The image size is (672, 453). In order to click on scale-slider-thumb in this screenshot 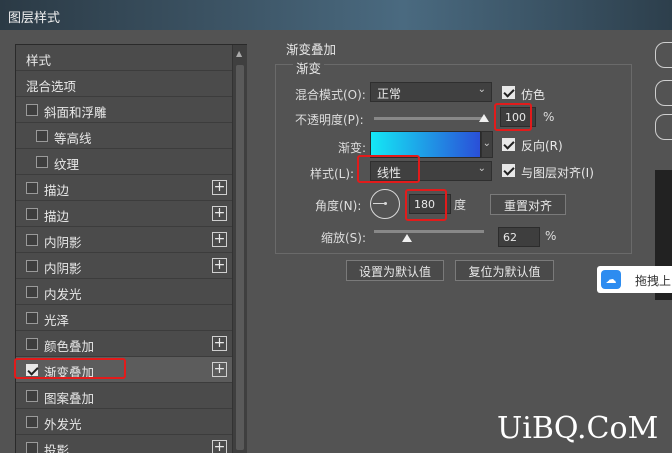, I will do `click(407, 238)`.